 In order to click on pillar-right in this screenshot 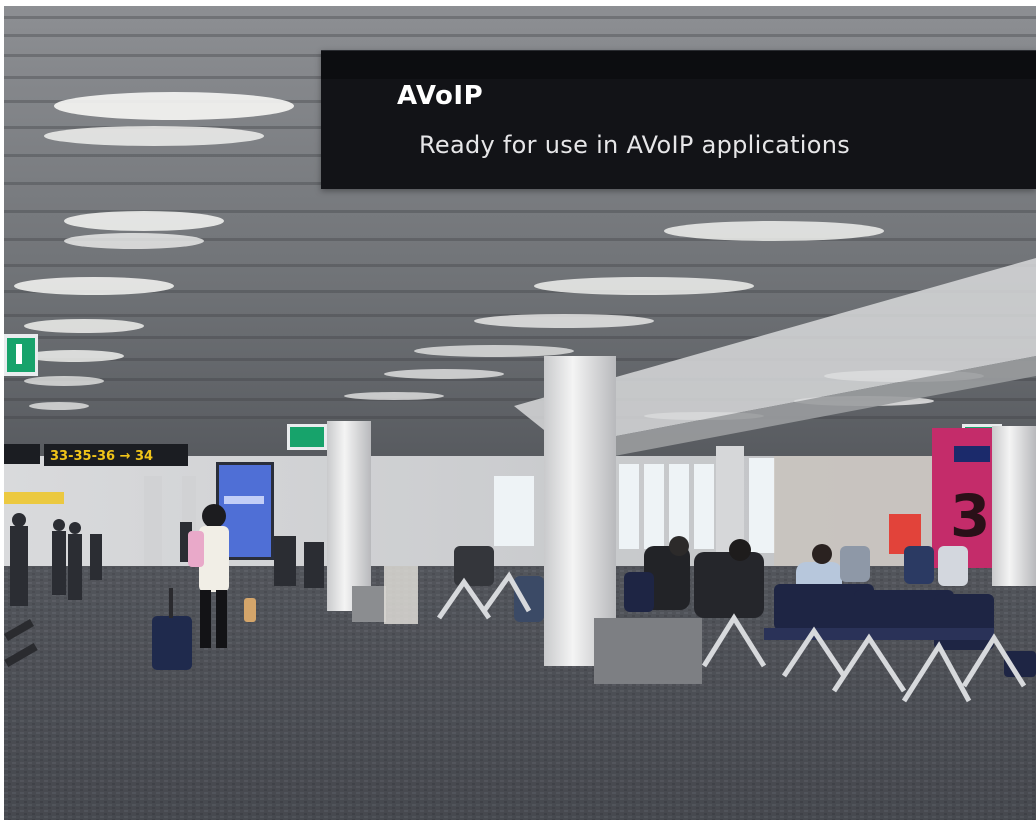, I will do `click(1014, 506)`.